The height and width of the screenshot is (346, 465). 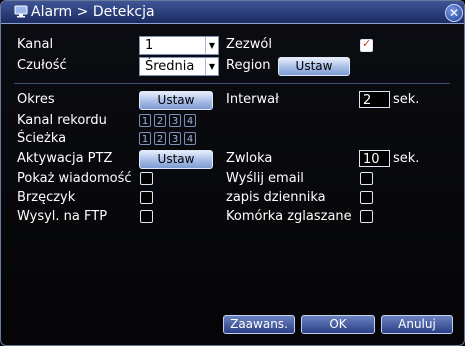 What do you see at coordinates (190, 120) in the screenshot?
I see `record-channel-4: 4` at bounding box center [190, 120].